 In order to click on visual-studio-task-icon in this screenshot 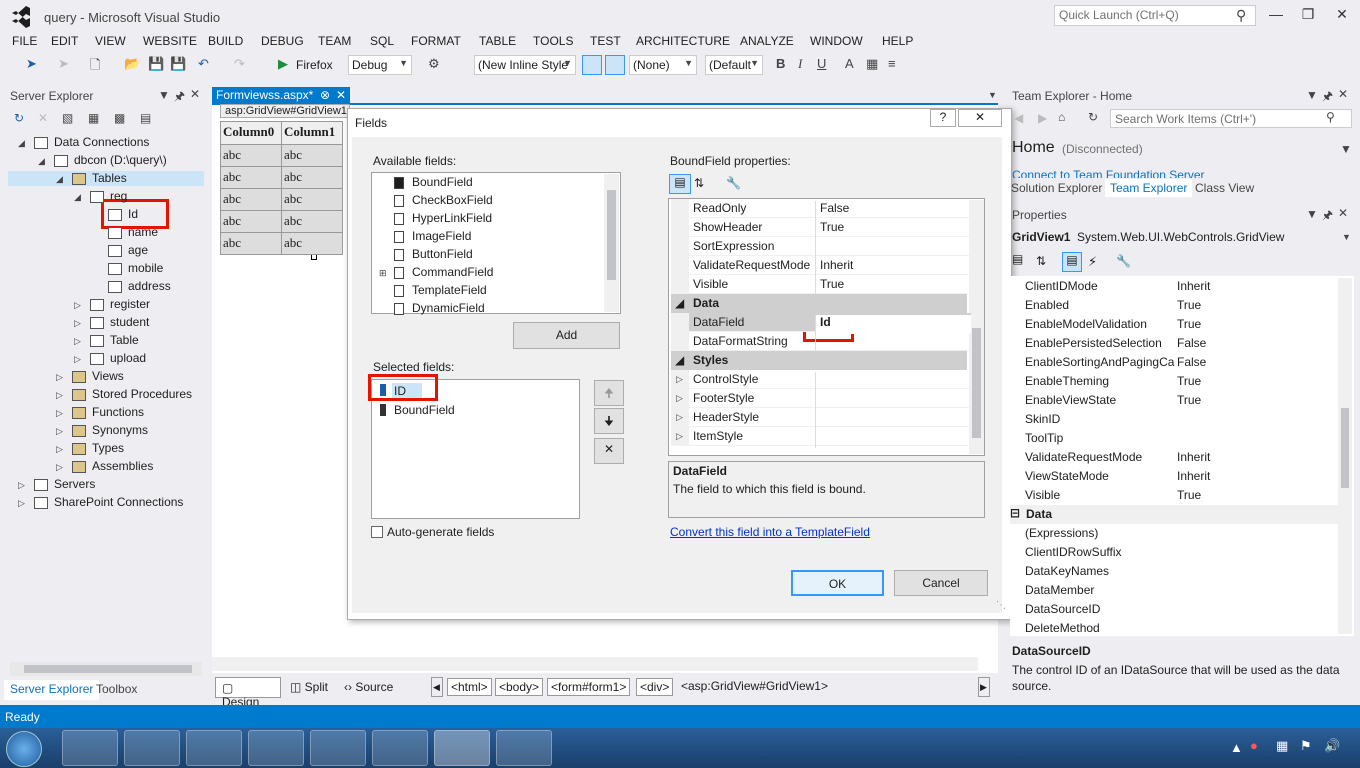, I will do `click(462, 748)`.